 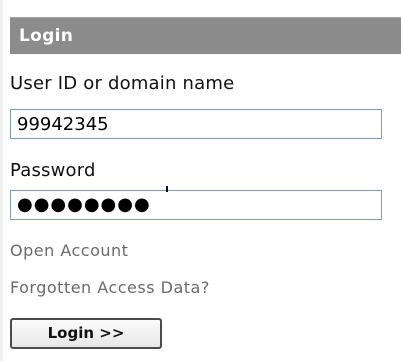 I want to click on user-id-label: User ID or domain name, so click(x=122, y=83).